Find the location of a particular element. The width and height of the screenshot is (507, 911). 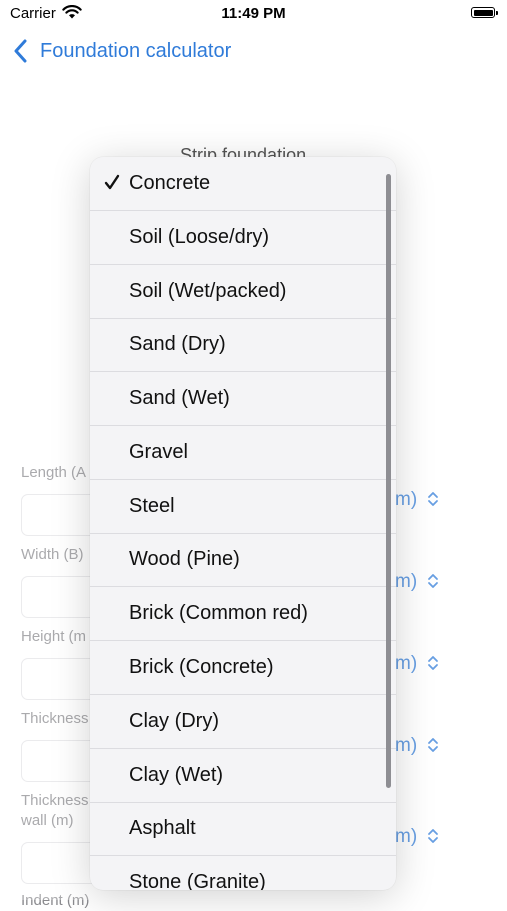

menu-item-soil-loose-dry: Soil (Loose/dry) is located at coordinates (243, 238).